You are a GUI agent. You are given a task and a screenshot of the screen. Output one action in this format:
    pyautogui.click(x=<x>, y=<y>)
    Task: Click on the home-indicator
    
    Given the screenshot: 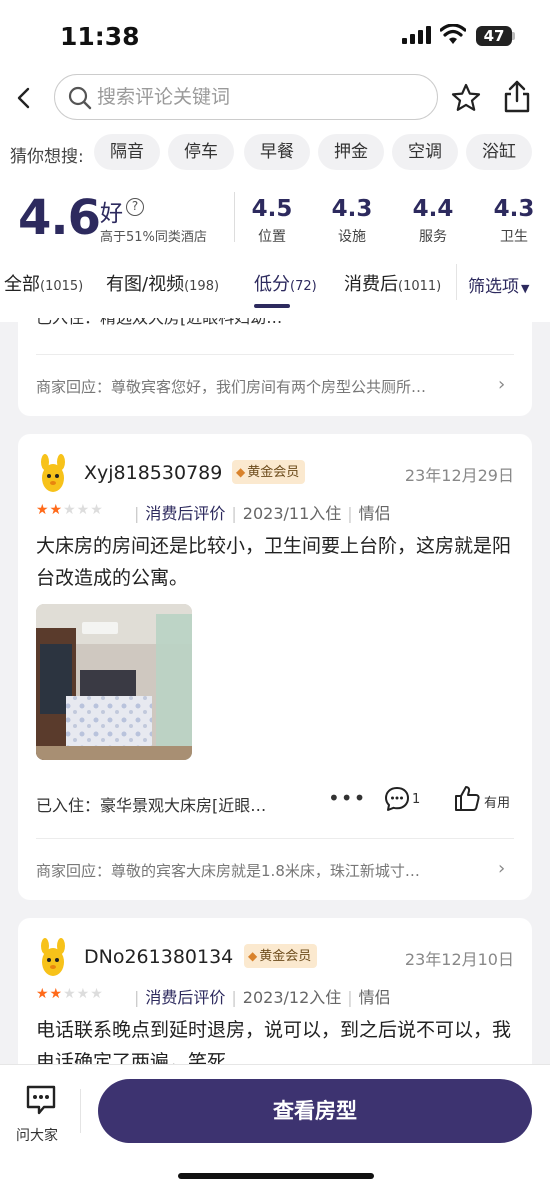 What is the action you would take?
    pyautogui.click(x=276, y=1176)
    